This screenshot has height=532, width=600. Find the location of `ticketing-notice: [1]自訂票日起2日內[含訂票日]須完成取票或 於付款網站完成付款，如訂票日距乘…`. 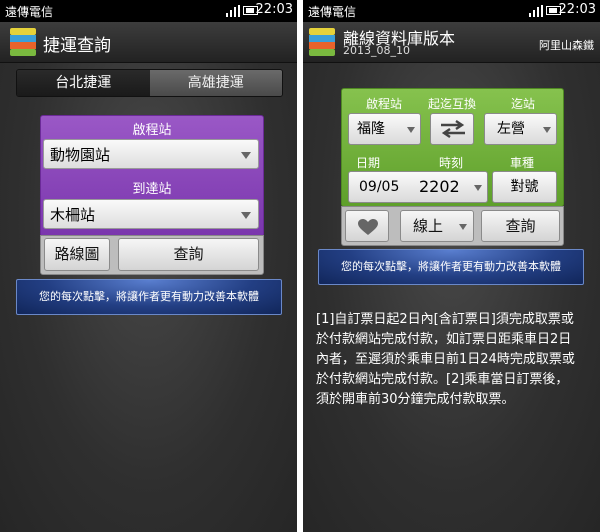

ticketing-notice: [1]自訂票日起2日內[含訂票日]須完成取票或 於付款網站完成付款，如訂票日距乘… is located at coordinates (452, 360).